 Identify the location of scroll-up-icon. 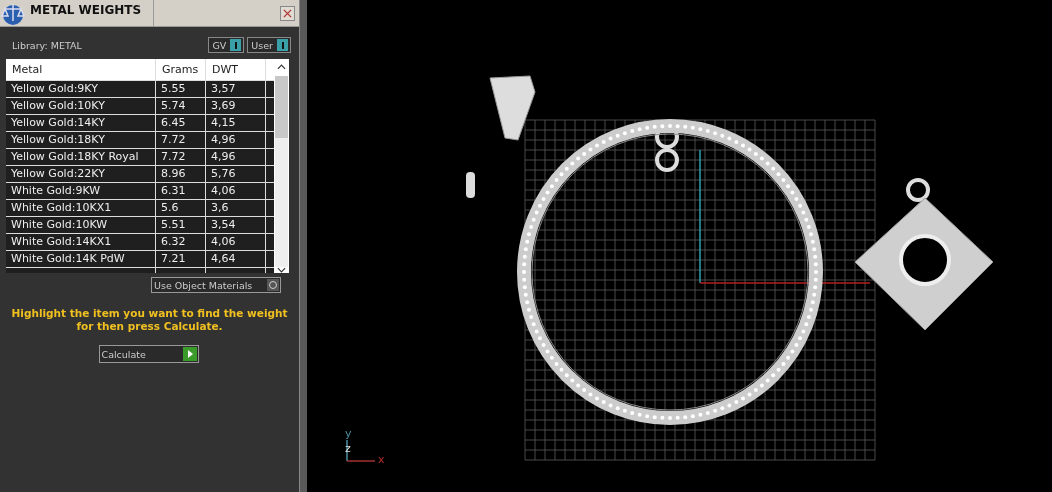
(281, 67).